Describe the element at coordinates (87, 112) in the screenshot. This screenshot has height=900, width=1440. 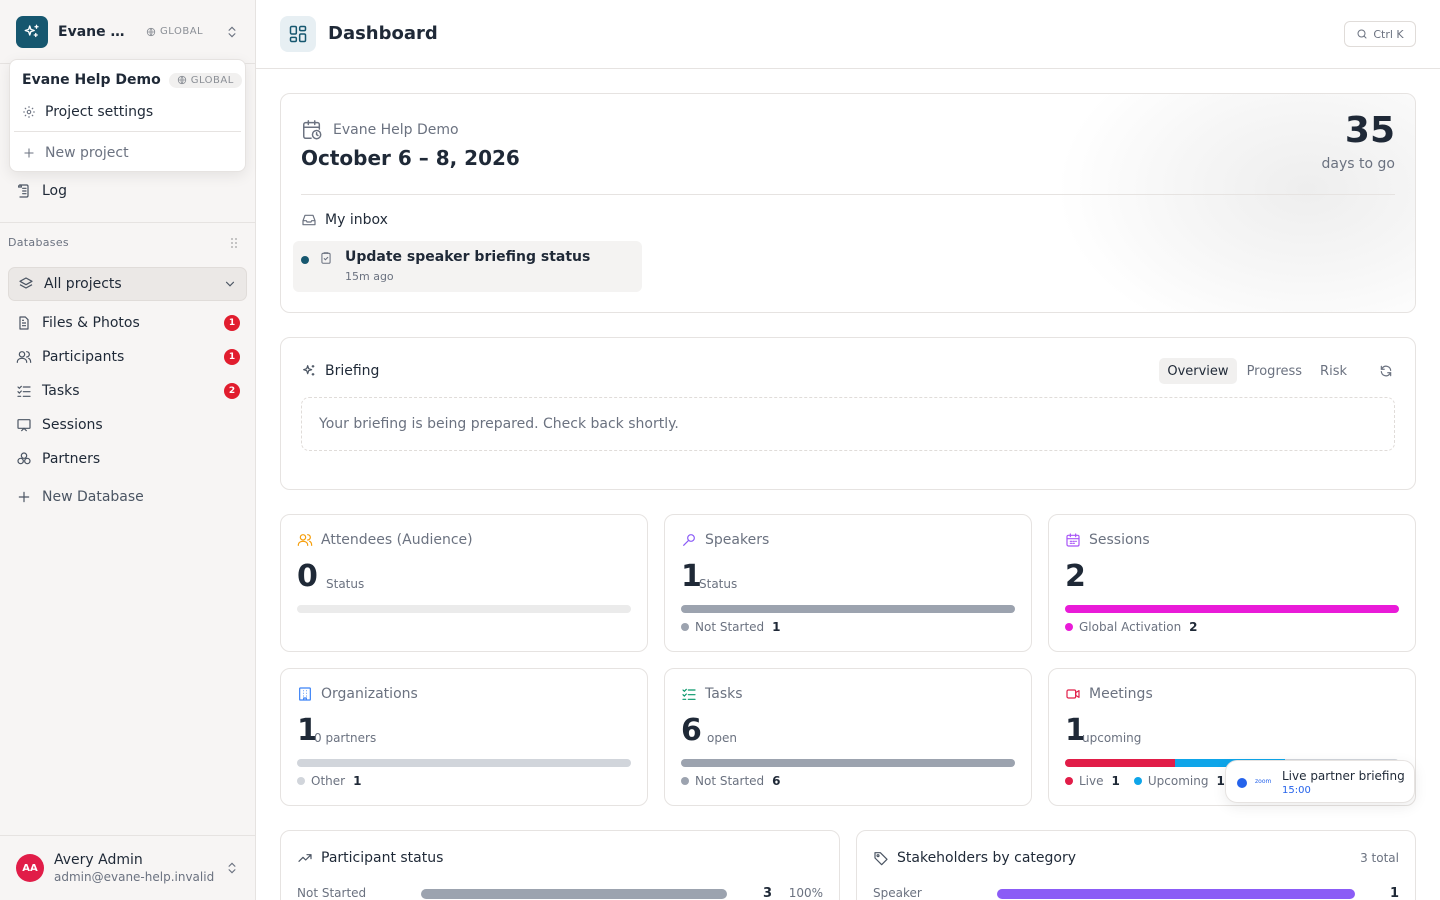
I see `project-settings-item: Project settings` at that location.